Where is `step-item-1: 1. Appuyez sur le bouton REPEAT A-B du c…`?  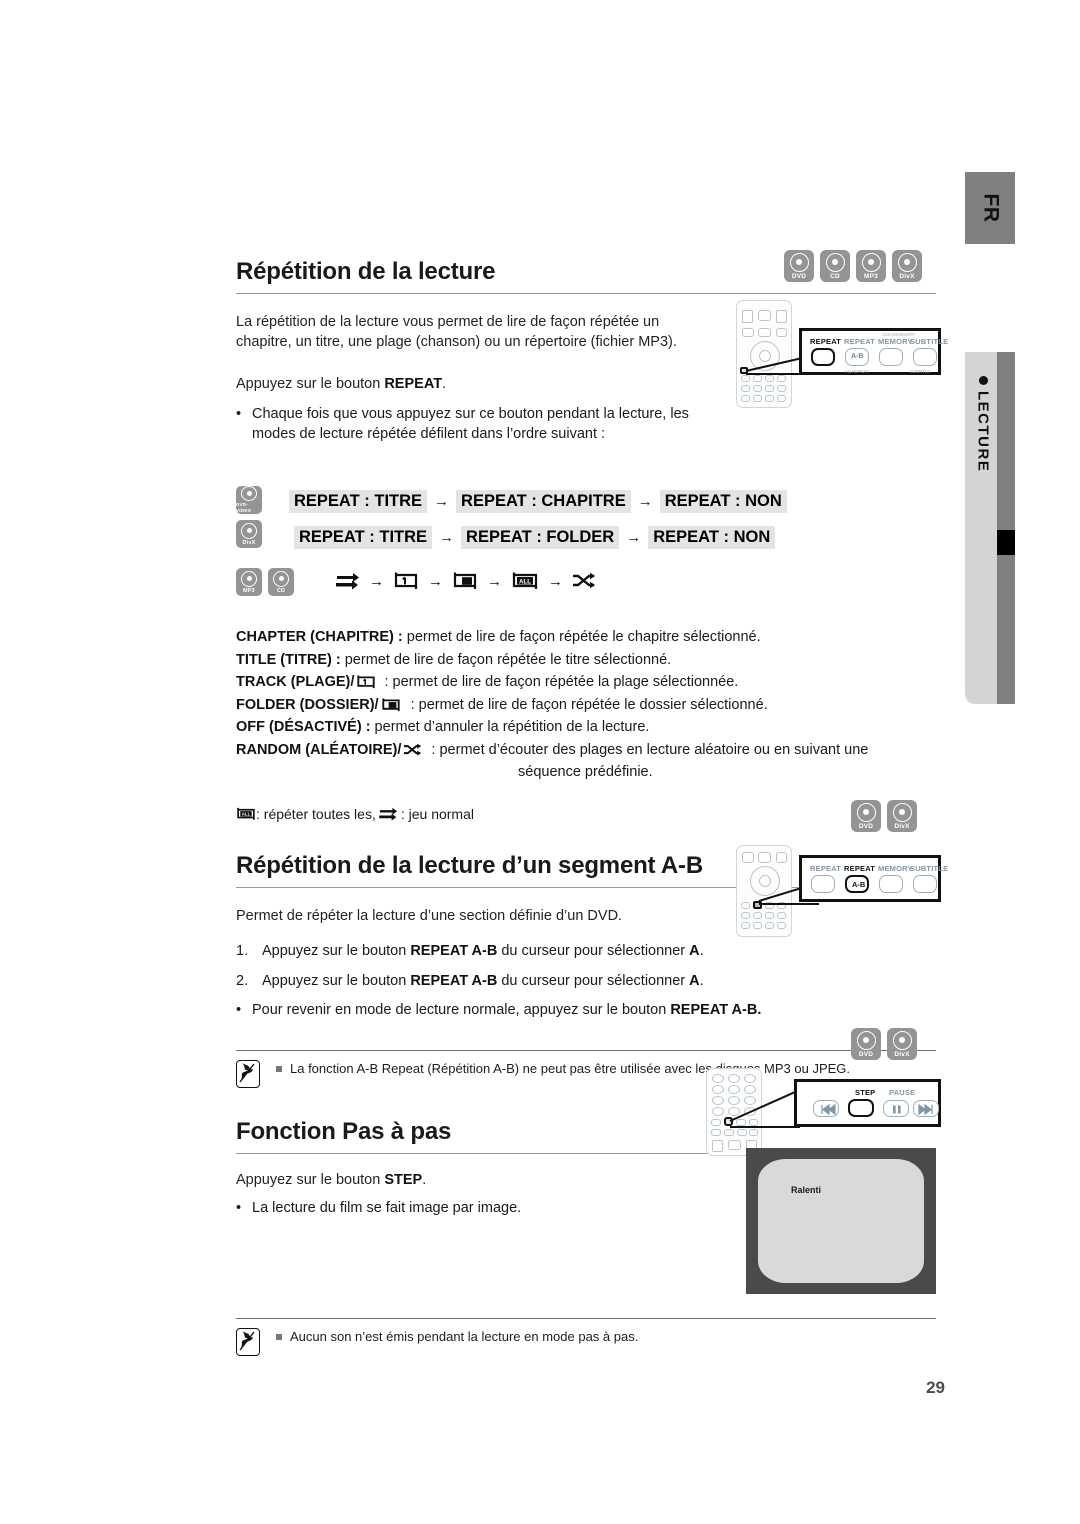
step-item-1: 1. Appuyez sur le bouton REPEAT A-B du c… is located at coordinates (586, 951).